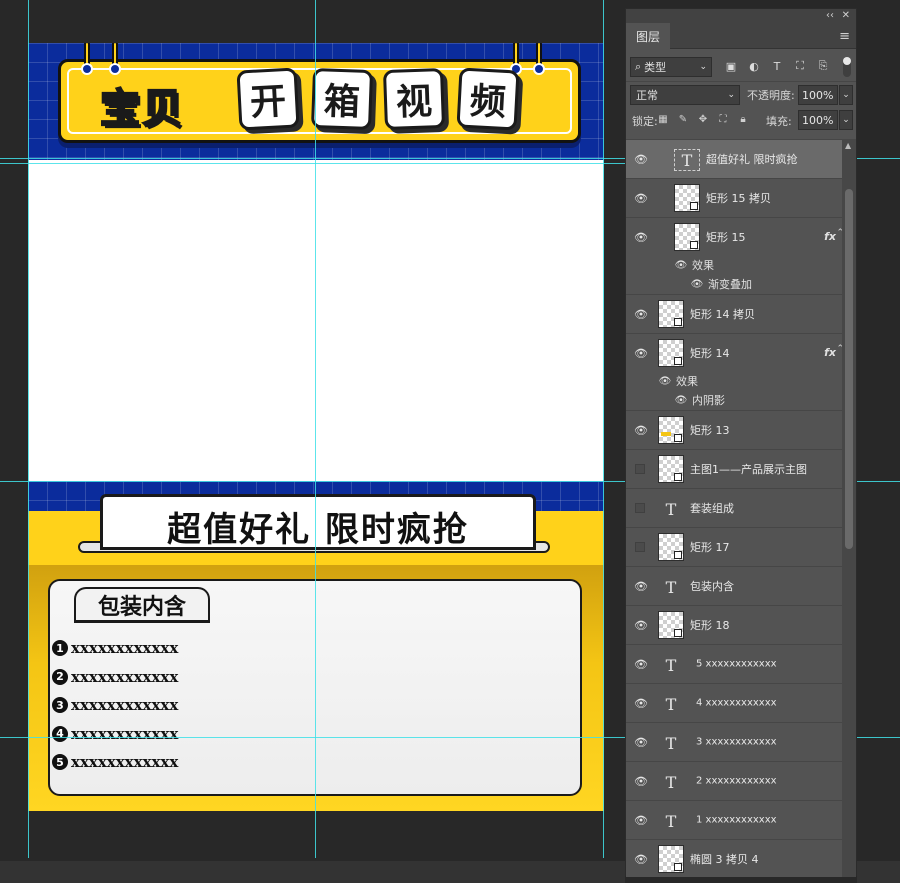 Image resolution: width=900 pixels, height=883 pixels. What do you see at coordinates (844, 36) in the screenshot?
I see `panel-menu-icon: ≡` at bounding box center [844, 36].